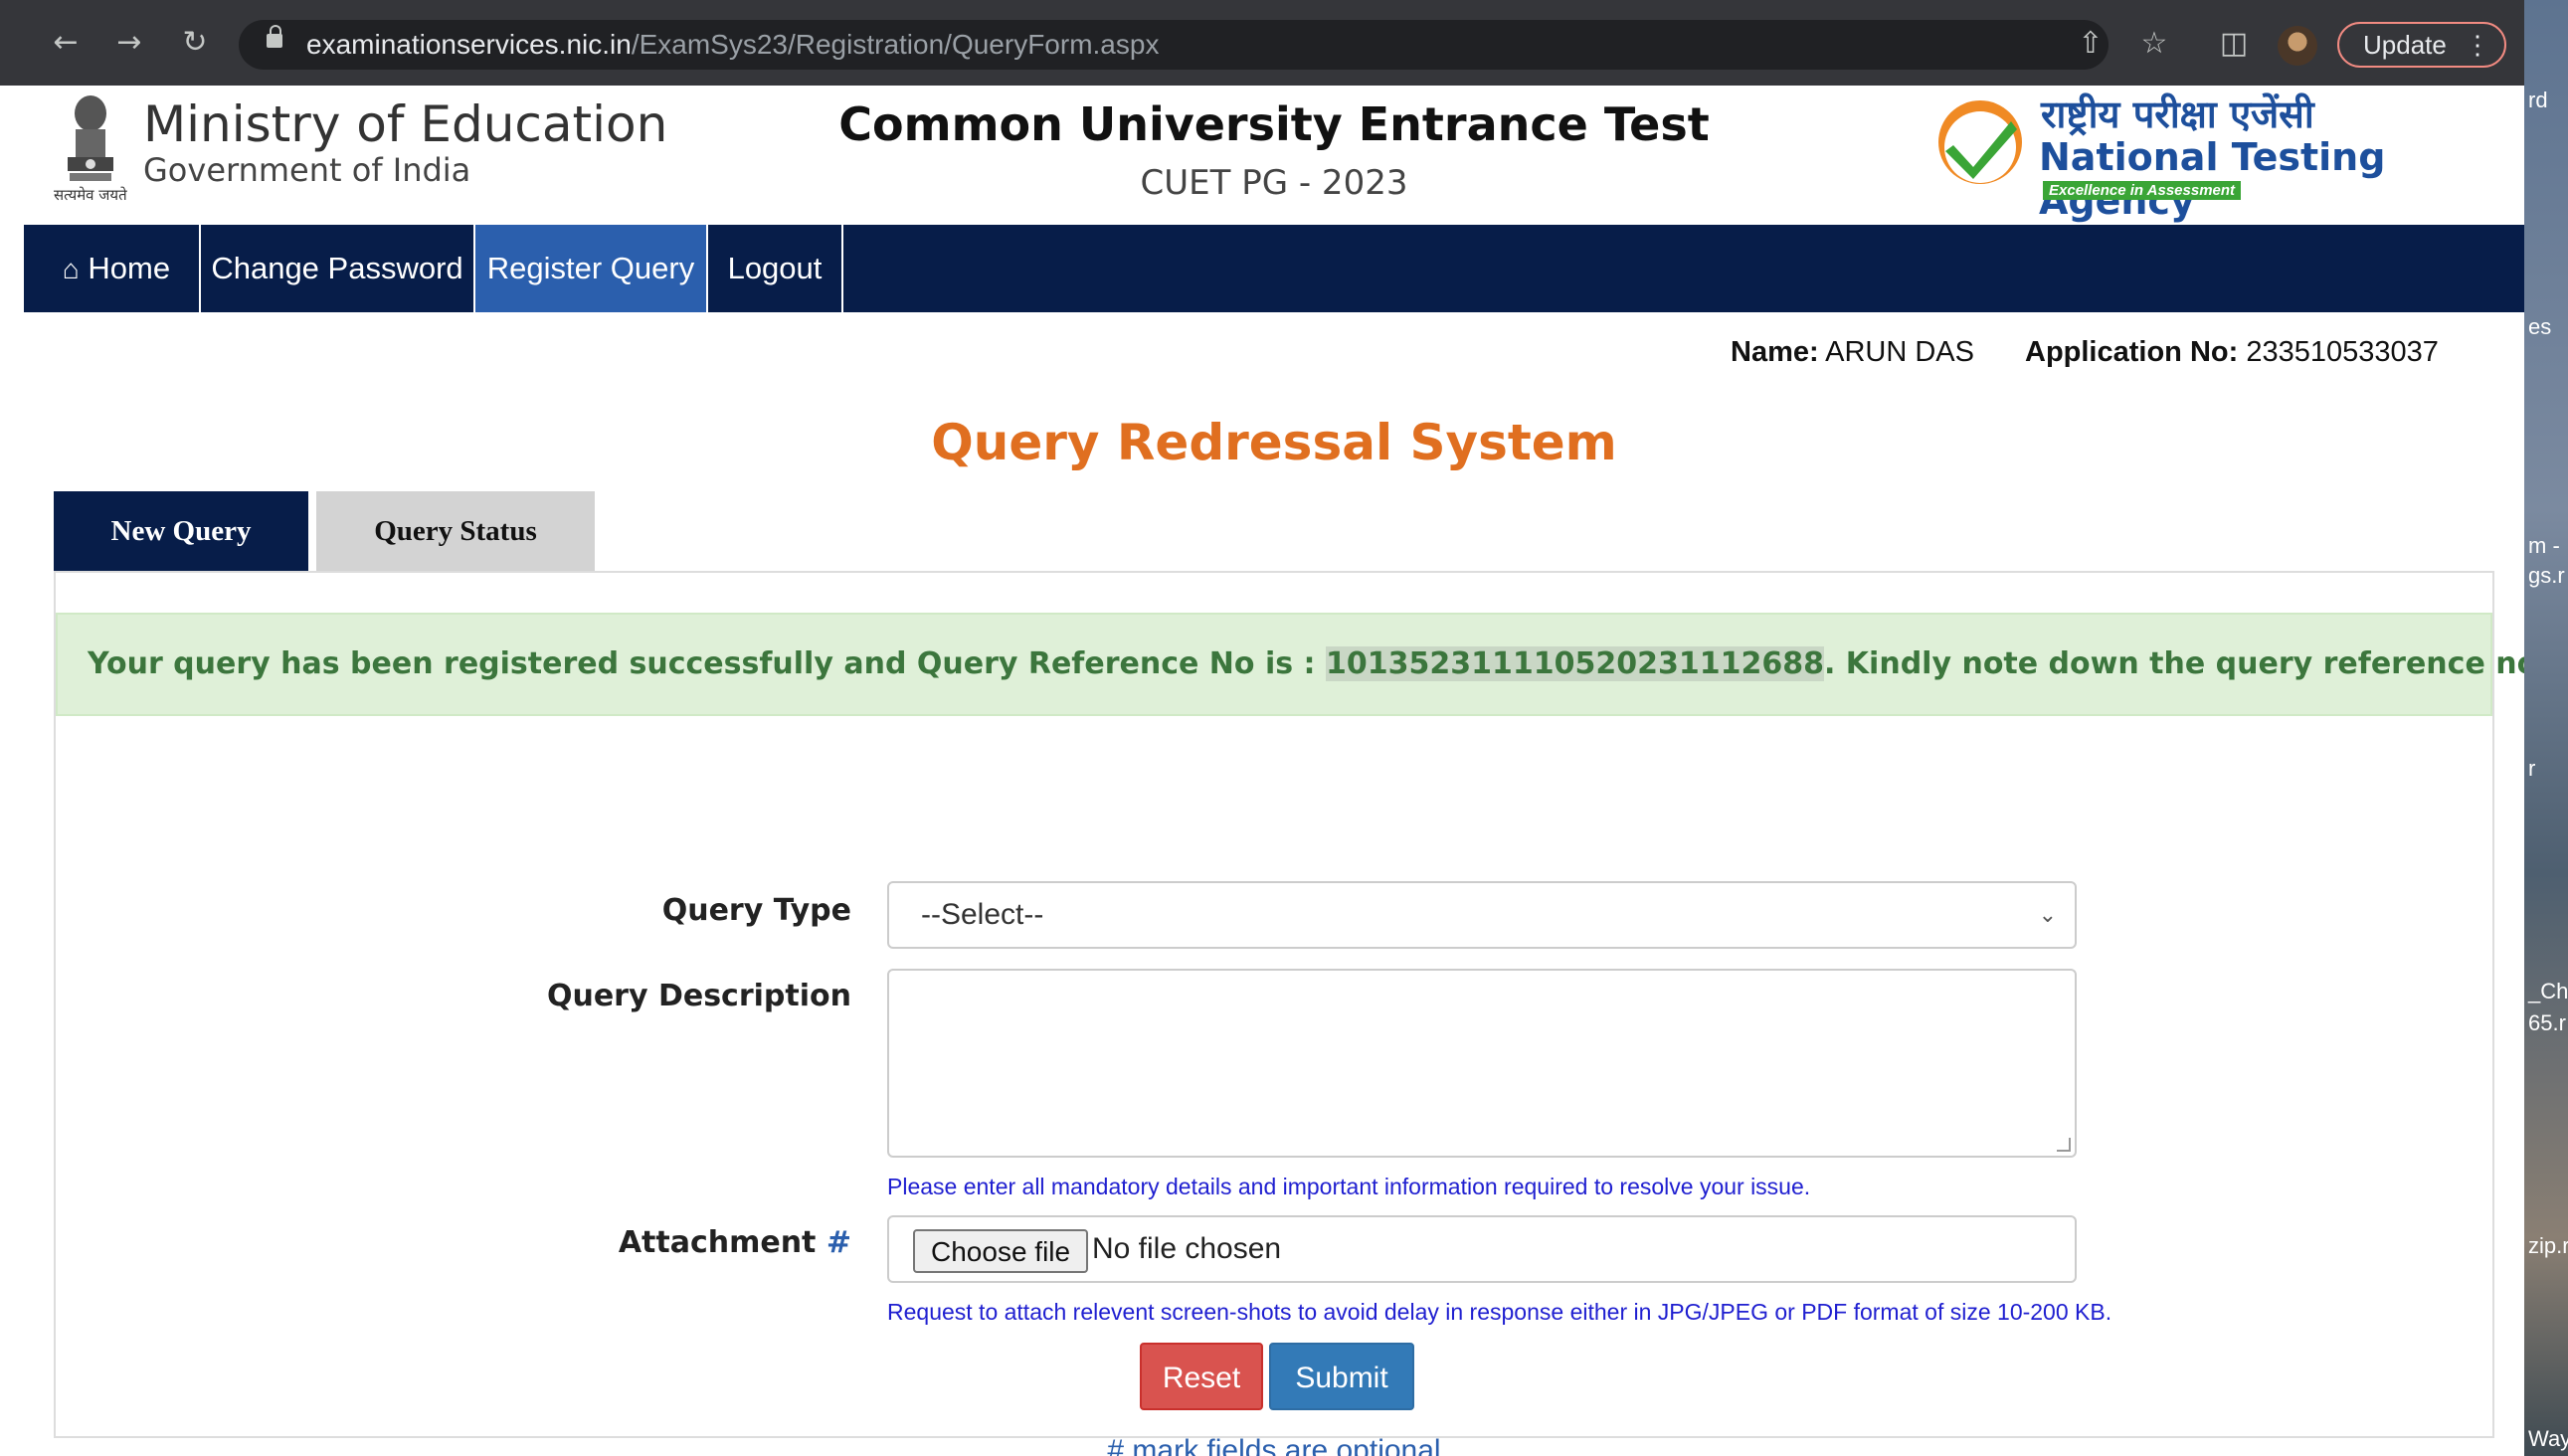 This screenshot has width=2568, height=1456. I want to click on desktop-label: rd, so click(2538, 100).